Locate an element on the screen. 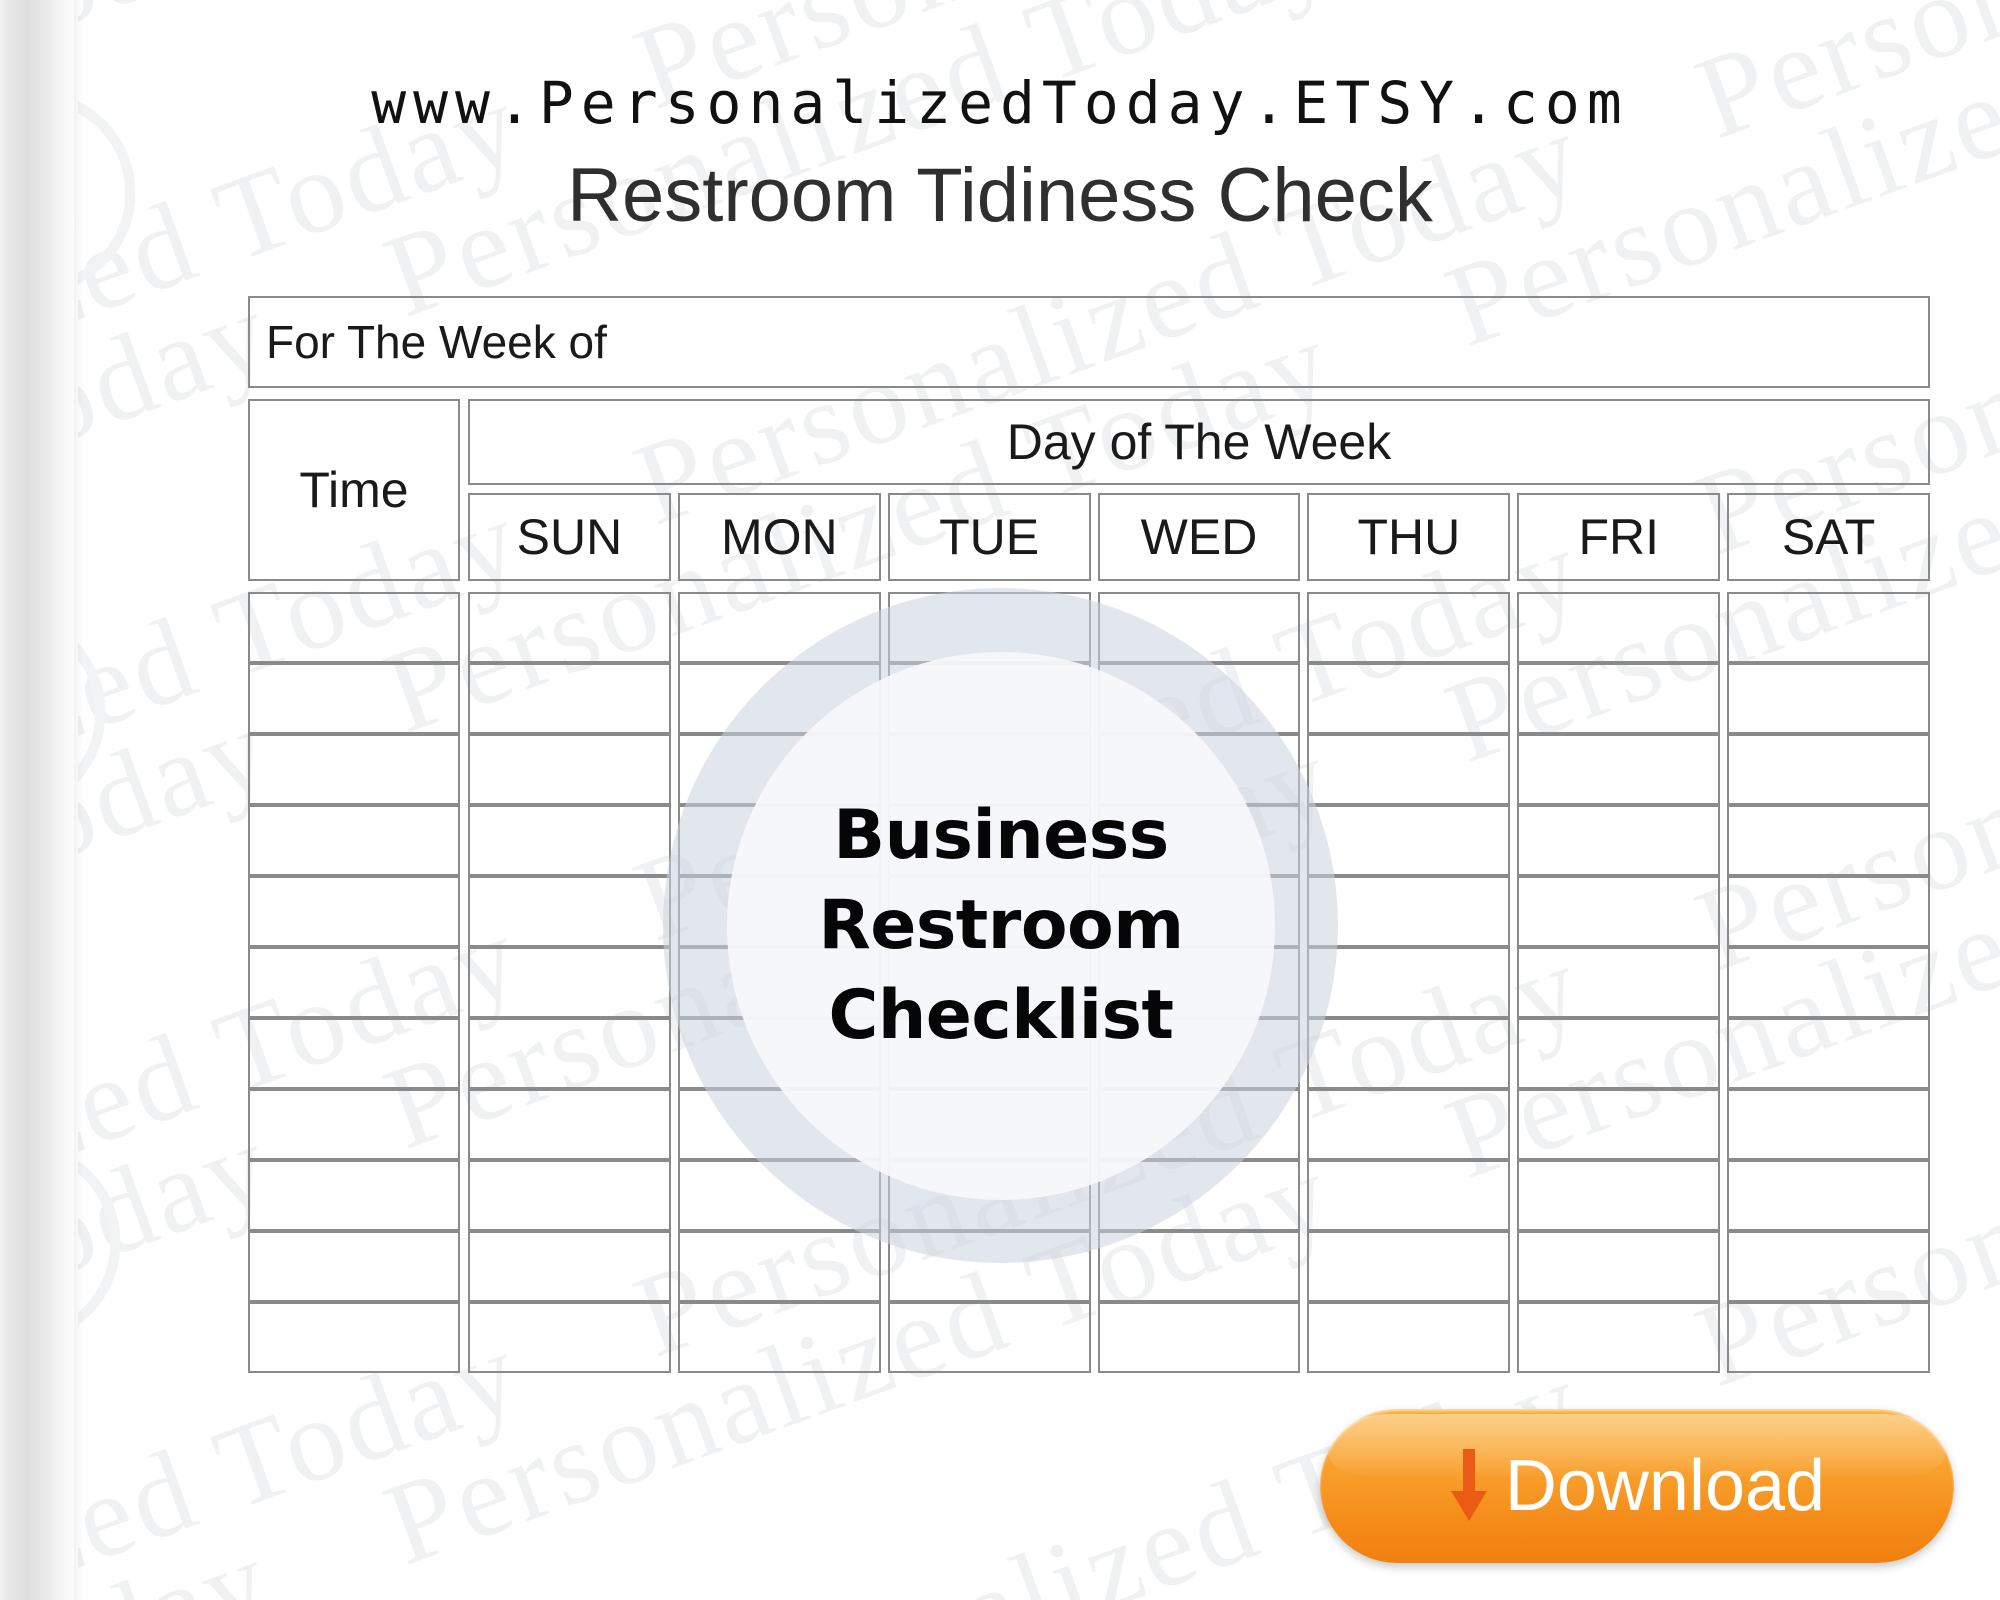 This screenshot has height=1600, width=2000. badge-line-1: Business is located at coordinates (1001, 836).